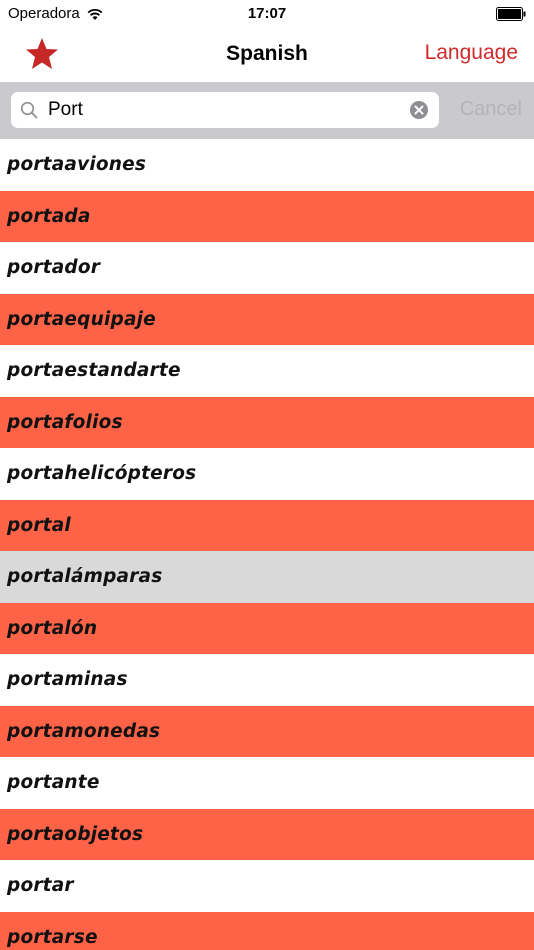  What do you see at coordinates (40, 886) in the screenshot?
I see `list-item-label: portar` at bounding box center [40, 886].